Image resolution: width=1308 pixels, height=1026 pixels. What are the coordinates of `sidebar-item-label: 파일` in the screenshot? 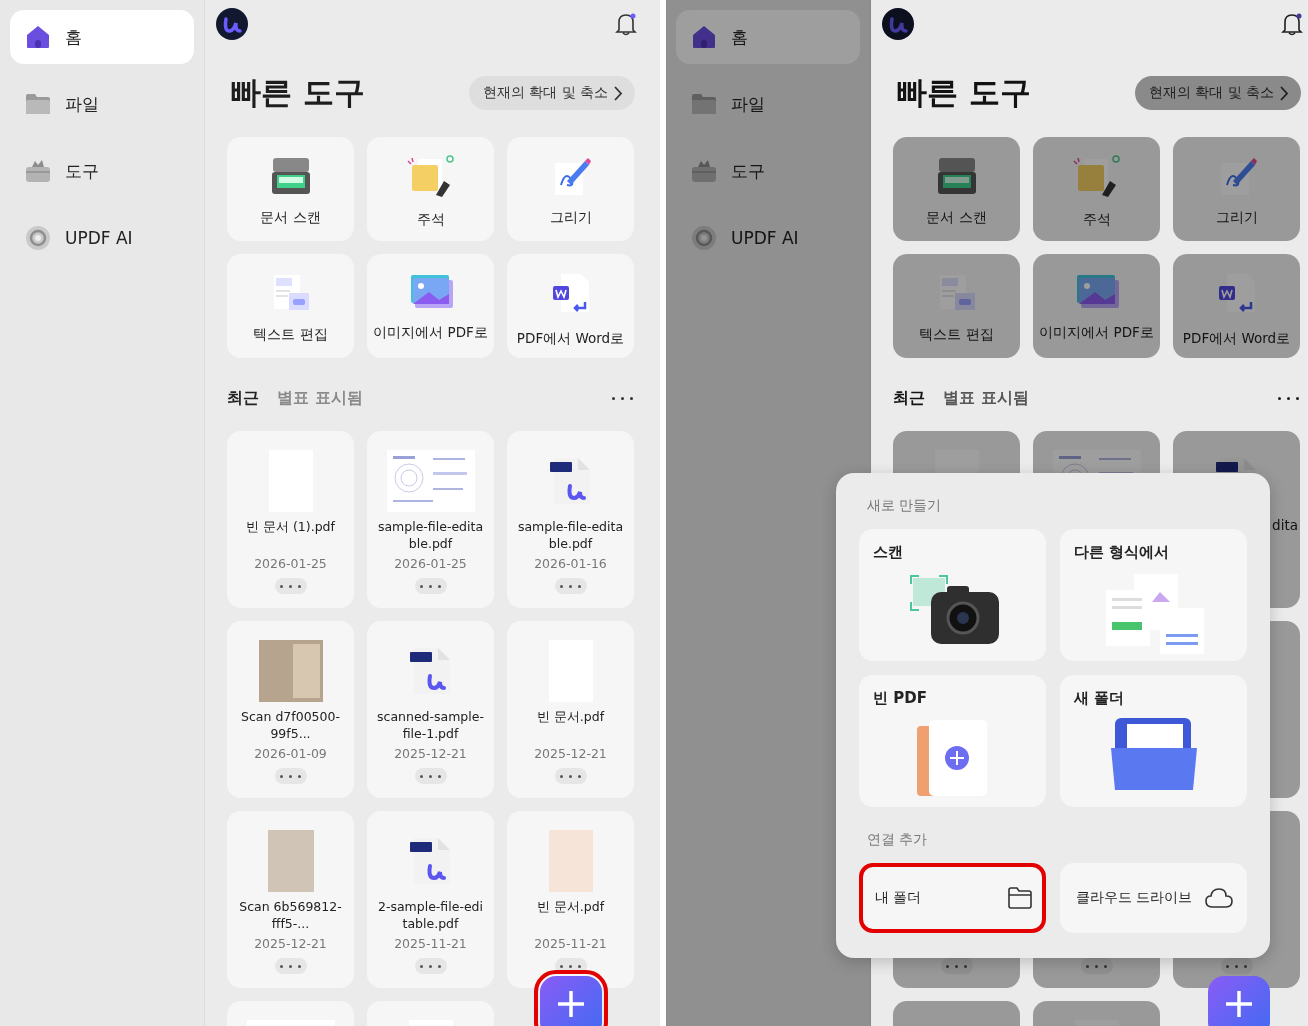 It's located at (748, 104).